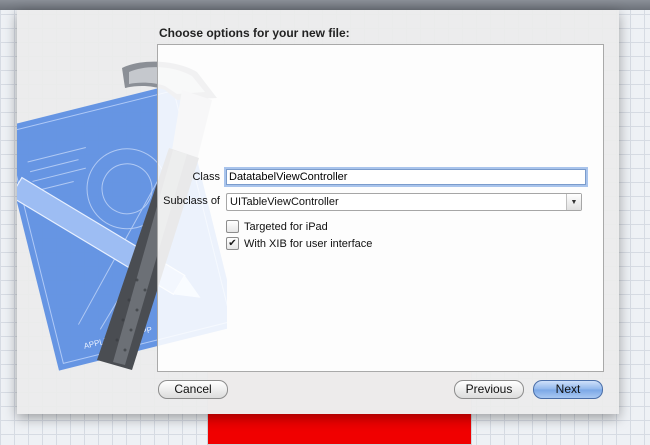 Image resolution: width=650 pixels, height=445 pixels. I want to click on ipad-option: Targeted for iPad, so click(277, 226).